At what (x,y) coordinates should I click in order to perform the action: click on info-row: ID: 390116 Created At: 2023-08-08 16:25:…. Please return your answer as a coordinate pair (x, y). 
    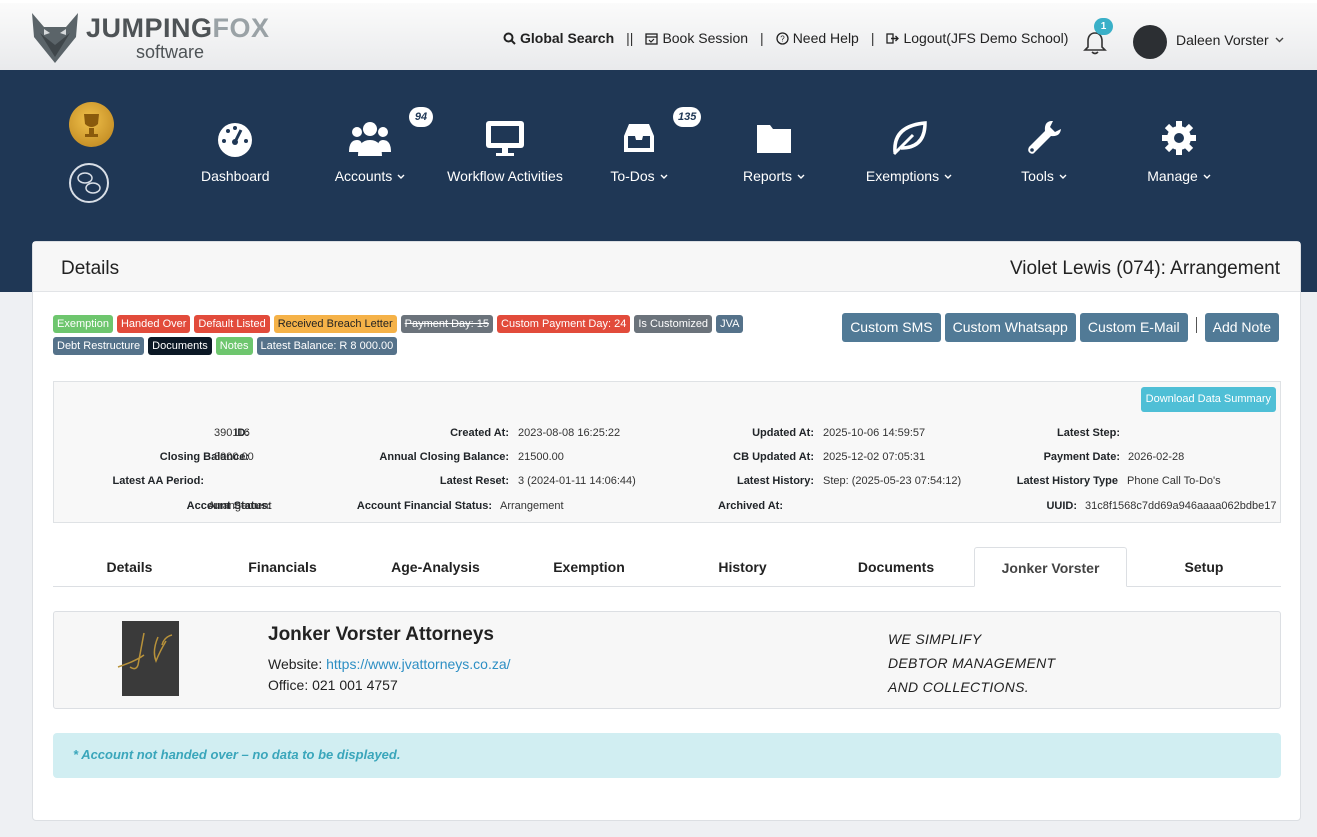
    Looking at the image, I should click on (667, 434).